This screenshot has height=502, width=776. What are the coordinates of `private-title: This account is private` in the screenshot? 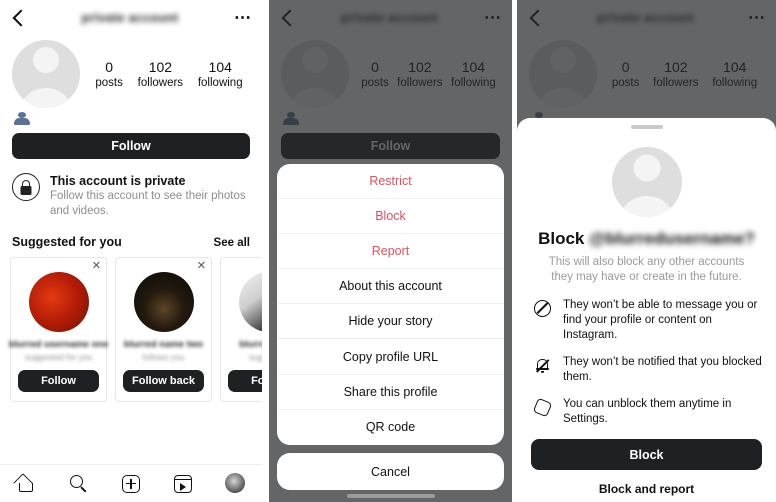 It's located at (118, 181).